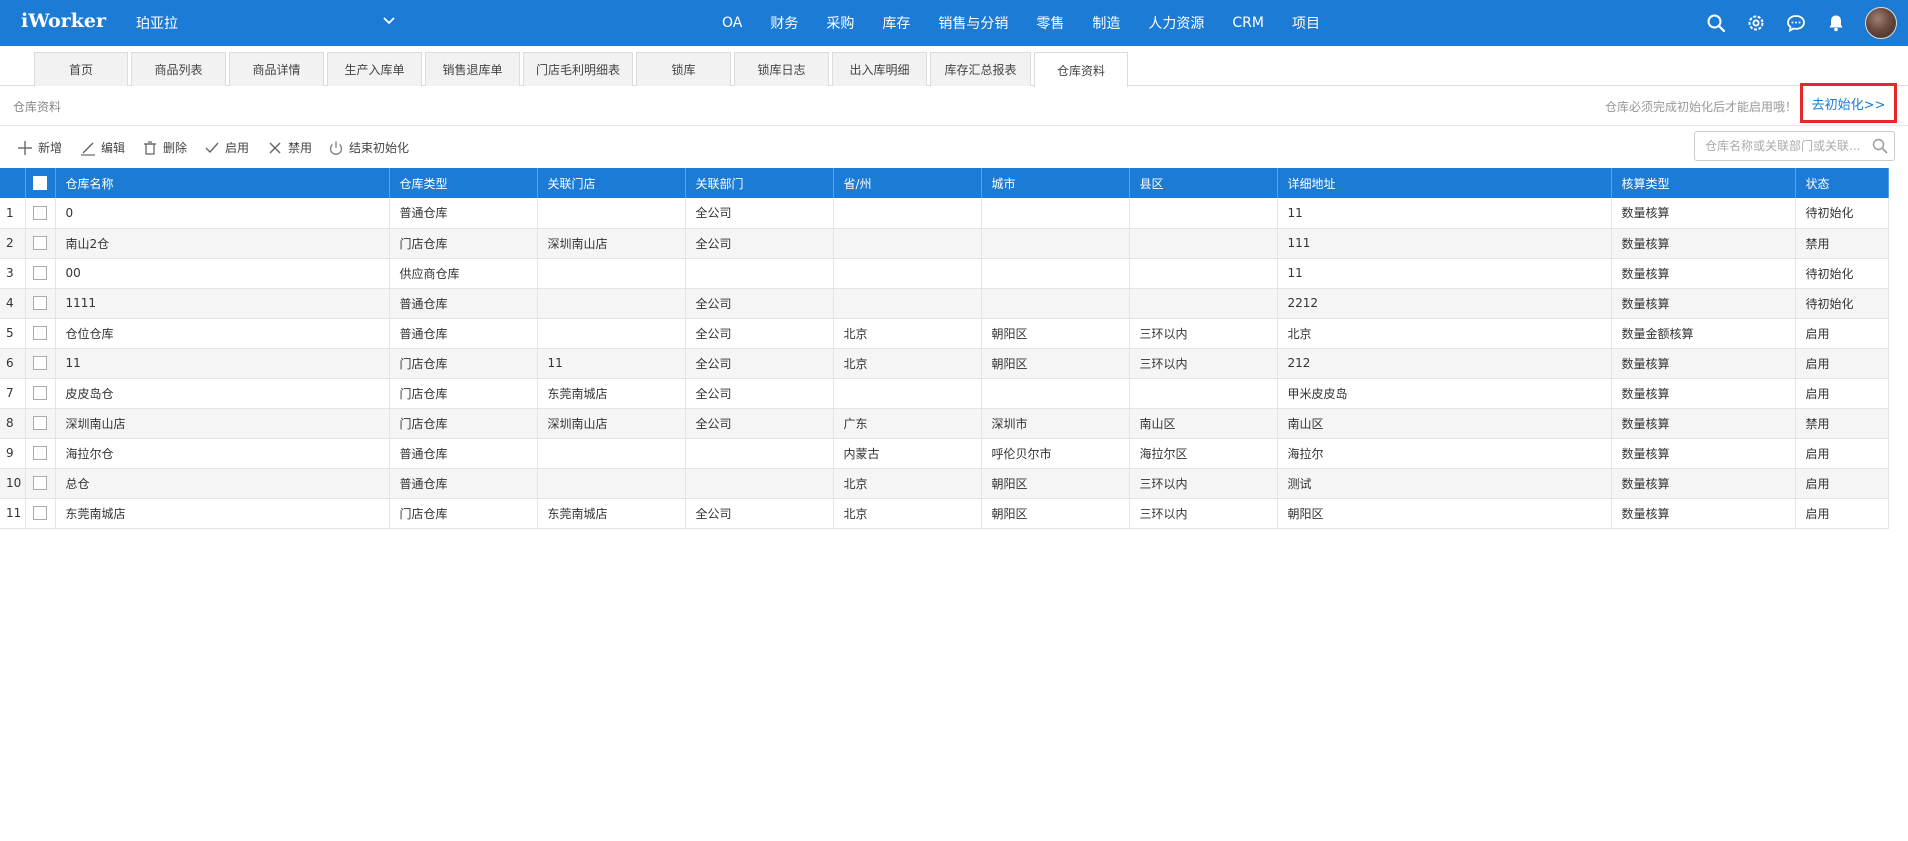 The image size is (1908, 841). What do you see at coordinates (81, 69) in the screenshot?
I see `tab-home: 首页` at bounding box center [81, 69].